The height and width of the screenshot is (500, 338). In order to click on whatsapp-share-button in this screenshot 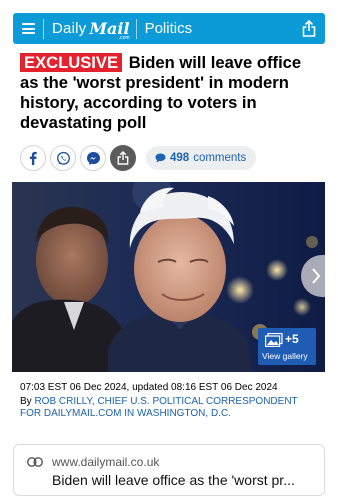, I will do `click(63, 158)`.